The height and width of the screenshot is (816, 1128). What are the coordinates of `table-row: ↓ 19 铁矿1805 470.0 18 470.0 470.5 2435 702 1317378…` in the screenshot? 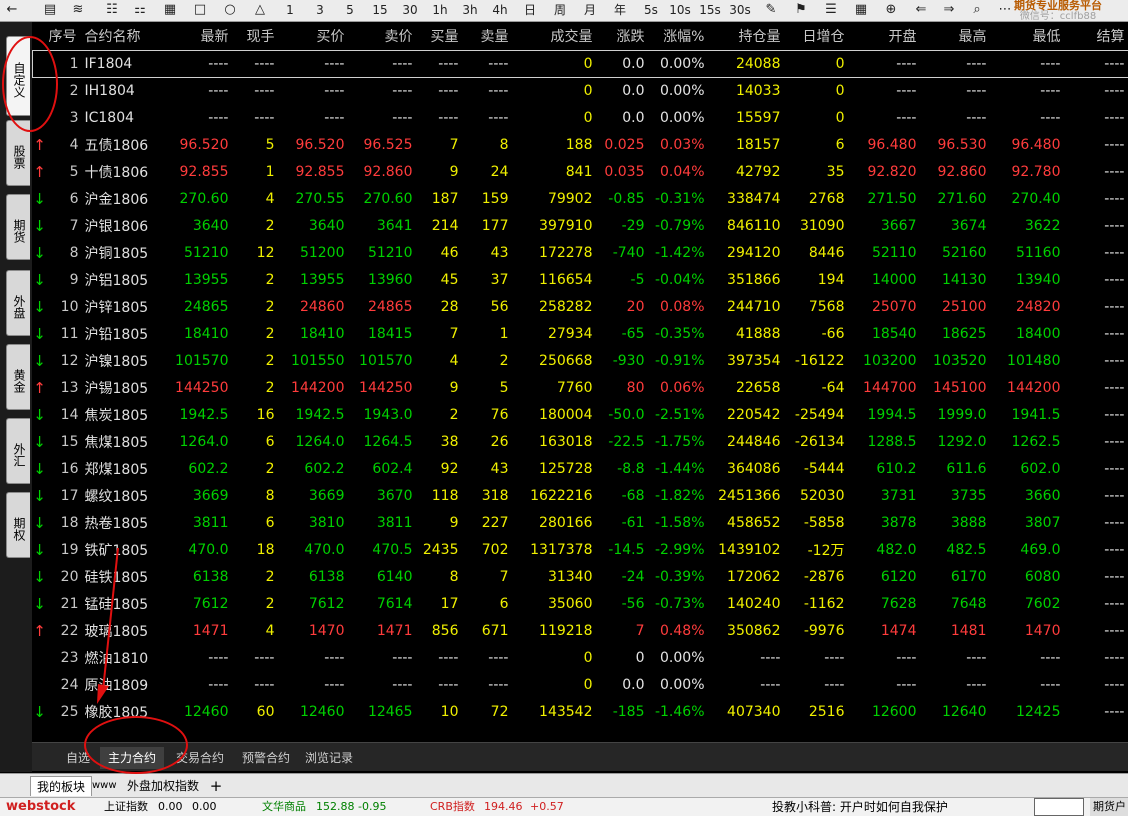 It's located at (580, 549).